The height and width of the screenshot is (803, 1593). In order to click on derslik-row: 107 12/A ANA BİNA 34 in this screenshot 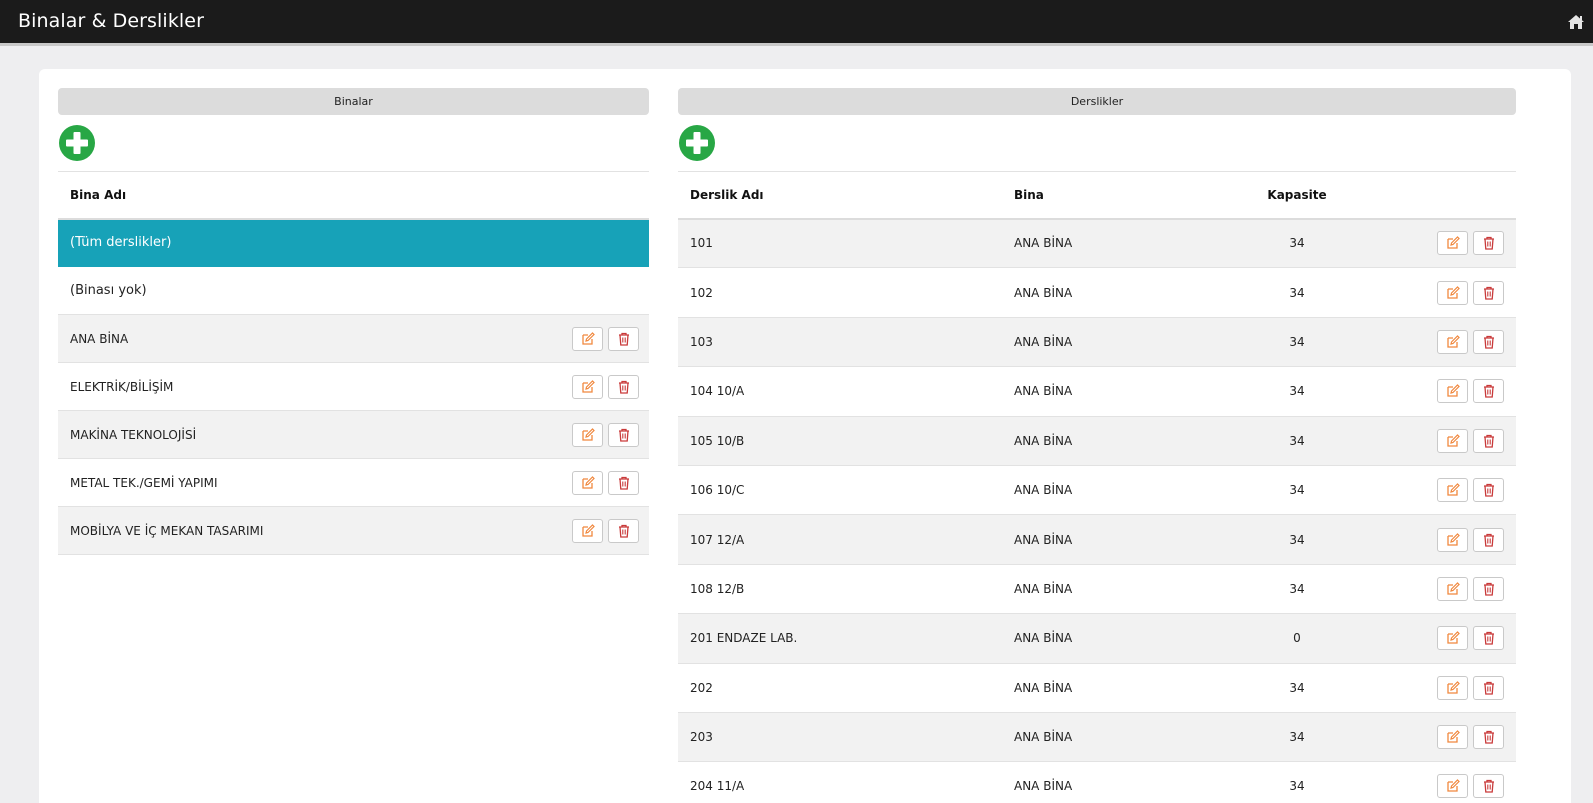, I will do `click(1097, 539)`.